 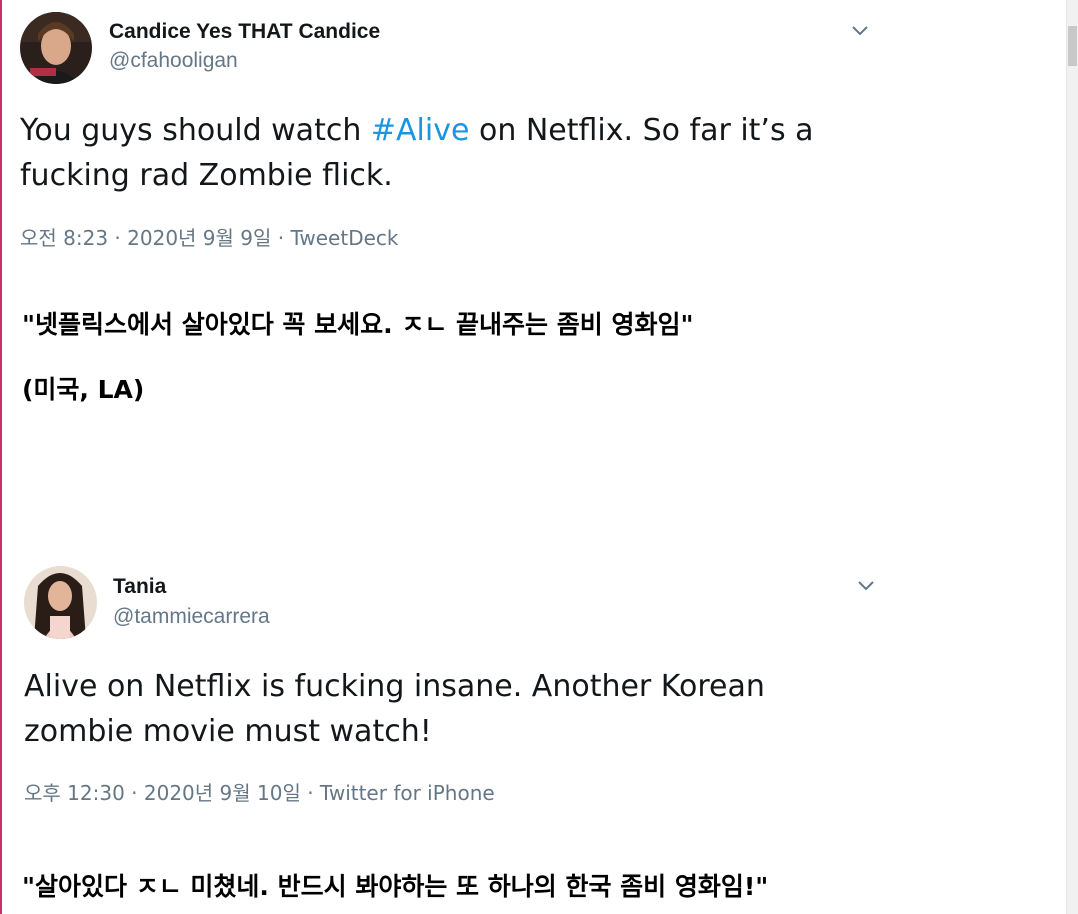 I want to click on hashtag-link: #Alive, so click(x=420, y=130).